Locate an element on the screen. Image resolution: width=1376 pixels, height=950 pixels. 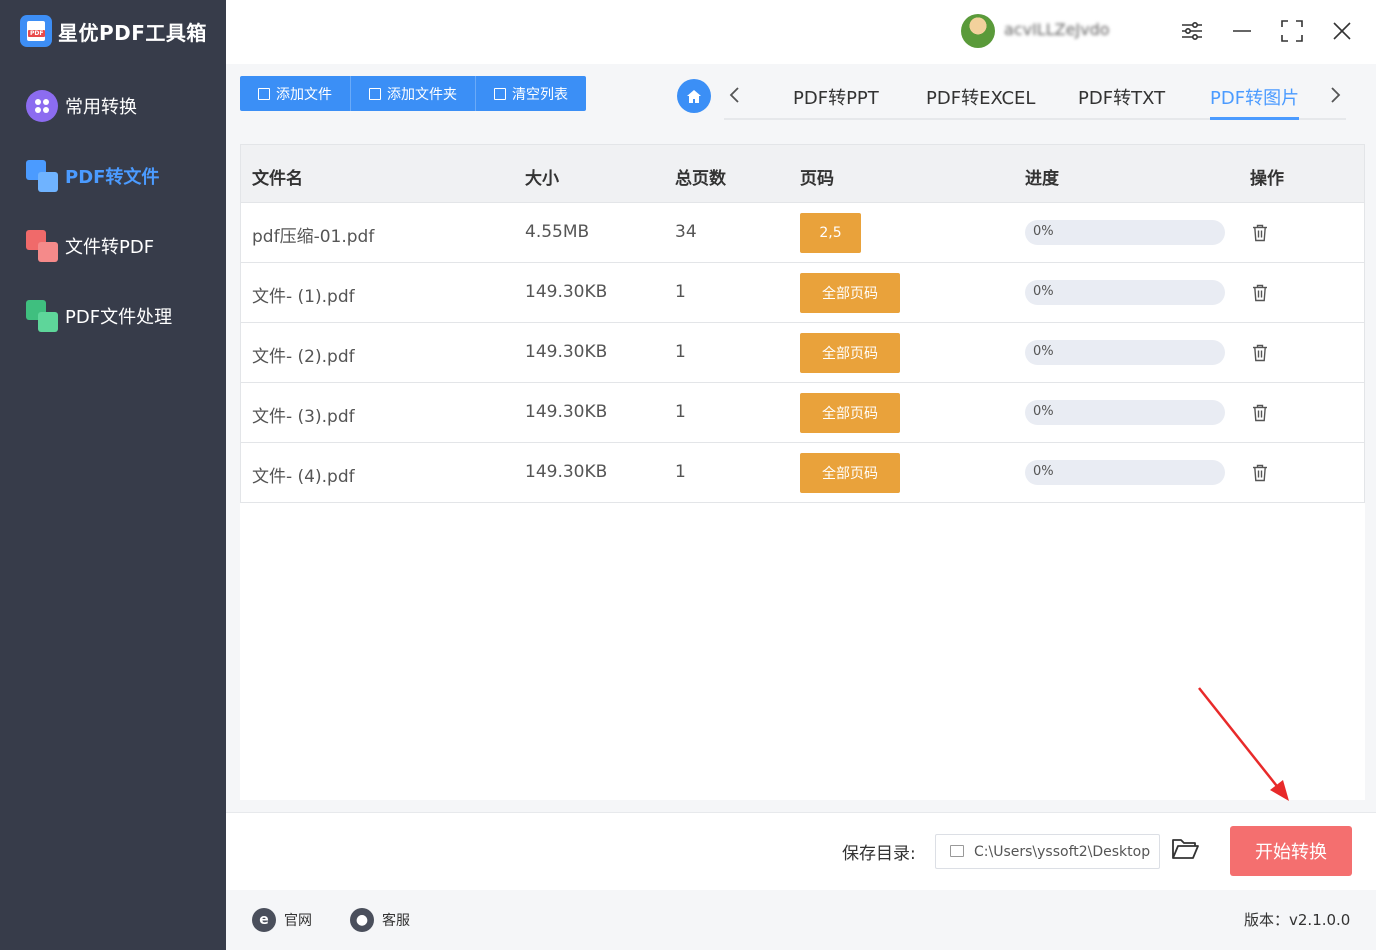
website-label: 官网 is located at coordinates (298, 921).